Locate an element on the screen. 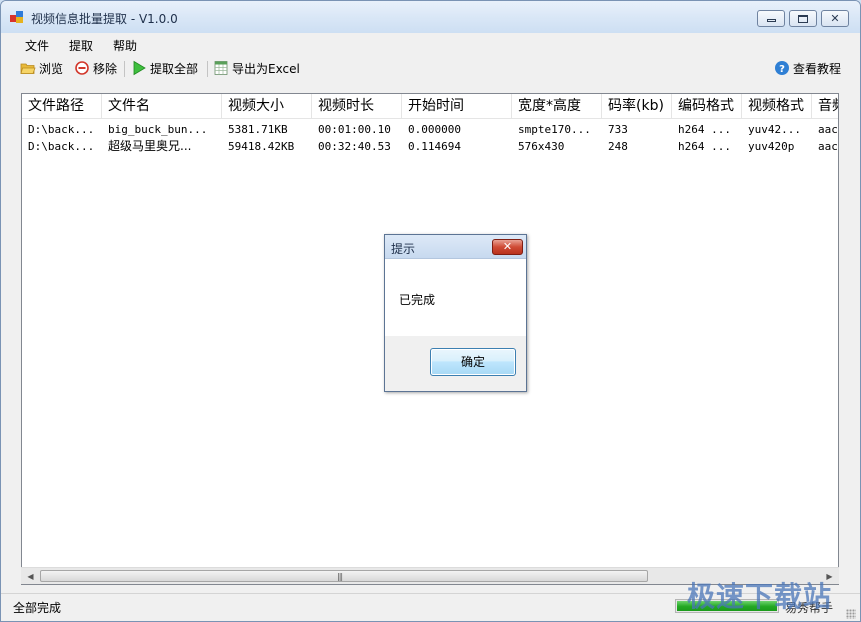  export-excel-button: 导出为Excel is located at coordinates (256, 68).